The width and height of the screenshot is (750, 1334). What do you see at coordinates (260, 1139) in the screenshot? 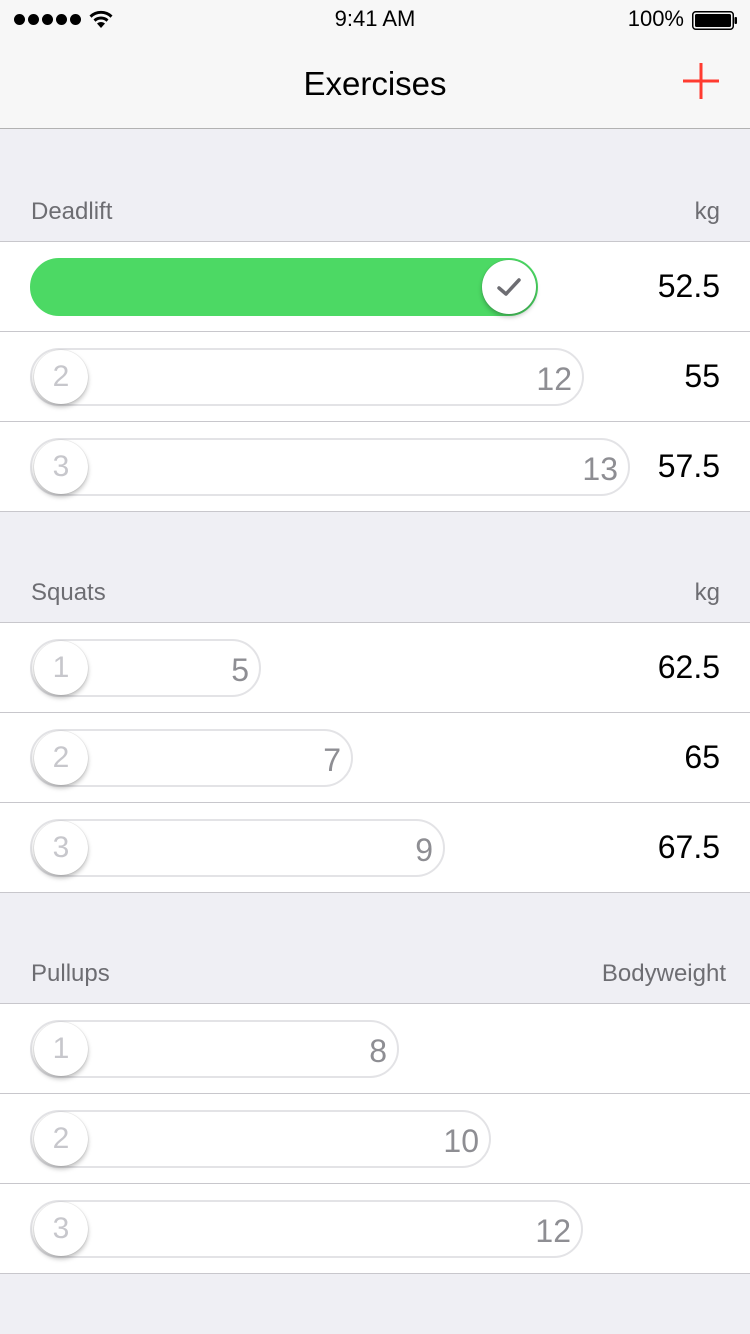
I see `set-slider: 2 10` at bounding box center [260, 1139].